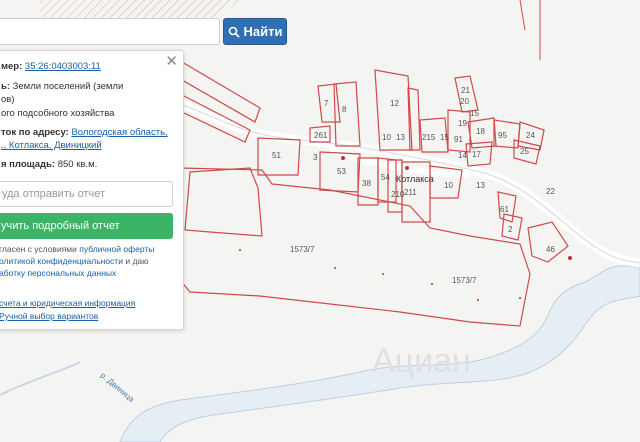  Describe the element at coordinates (462, 155) in the screenshot. I see `svg-text: 14` at that location.